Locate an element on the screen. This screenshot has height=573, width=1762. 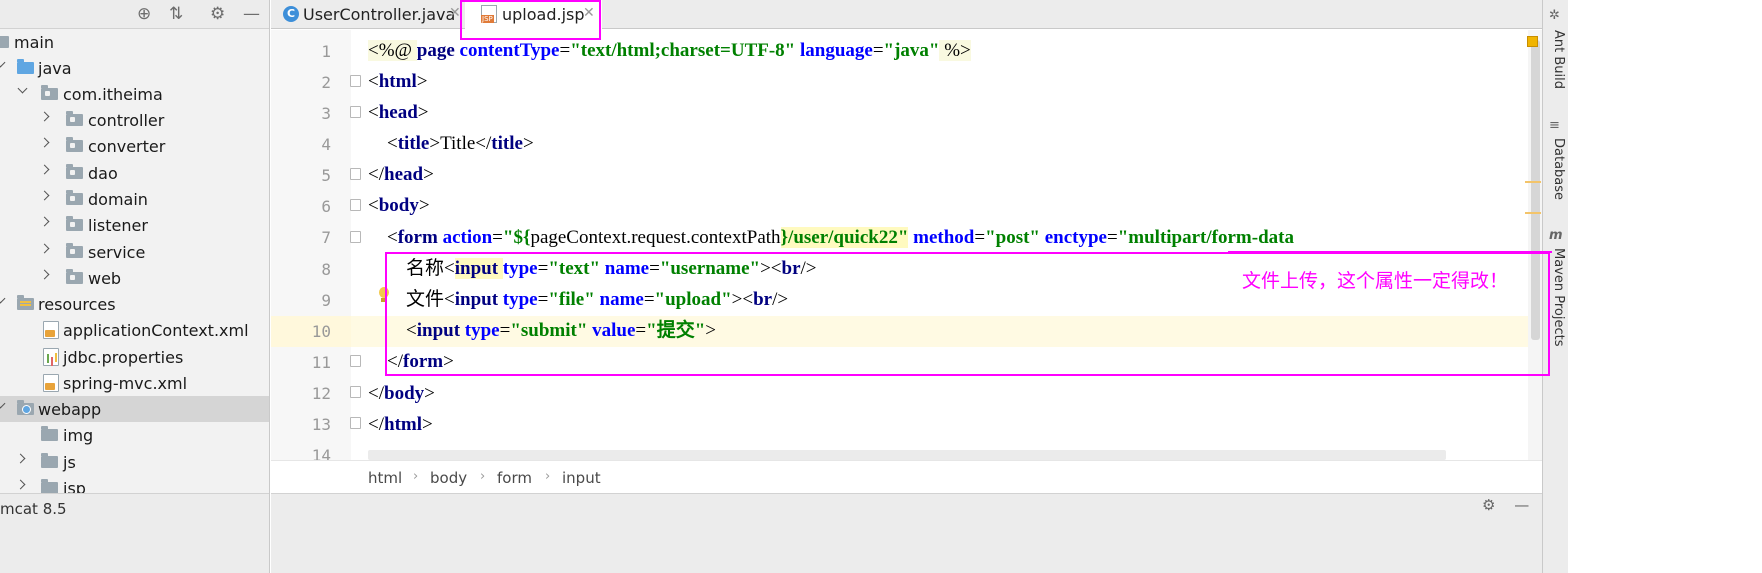
tree-item-label: domain is located at coordinates (118, 199).